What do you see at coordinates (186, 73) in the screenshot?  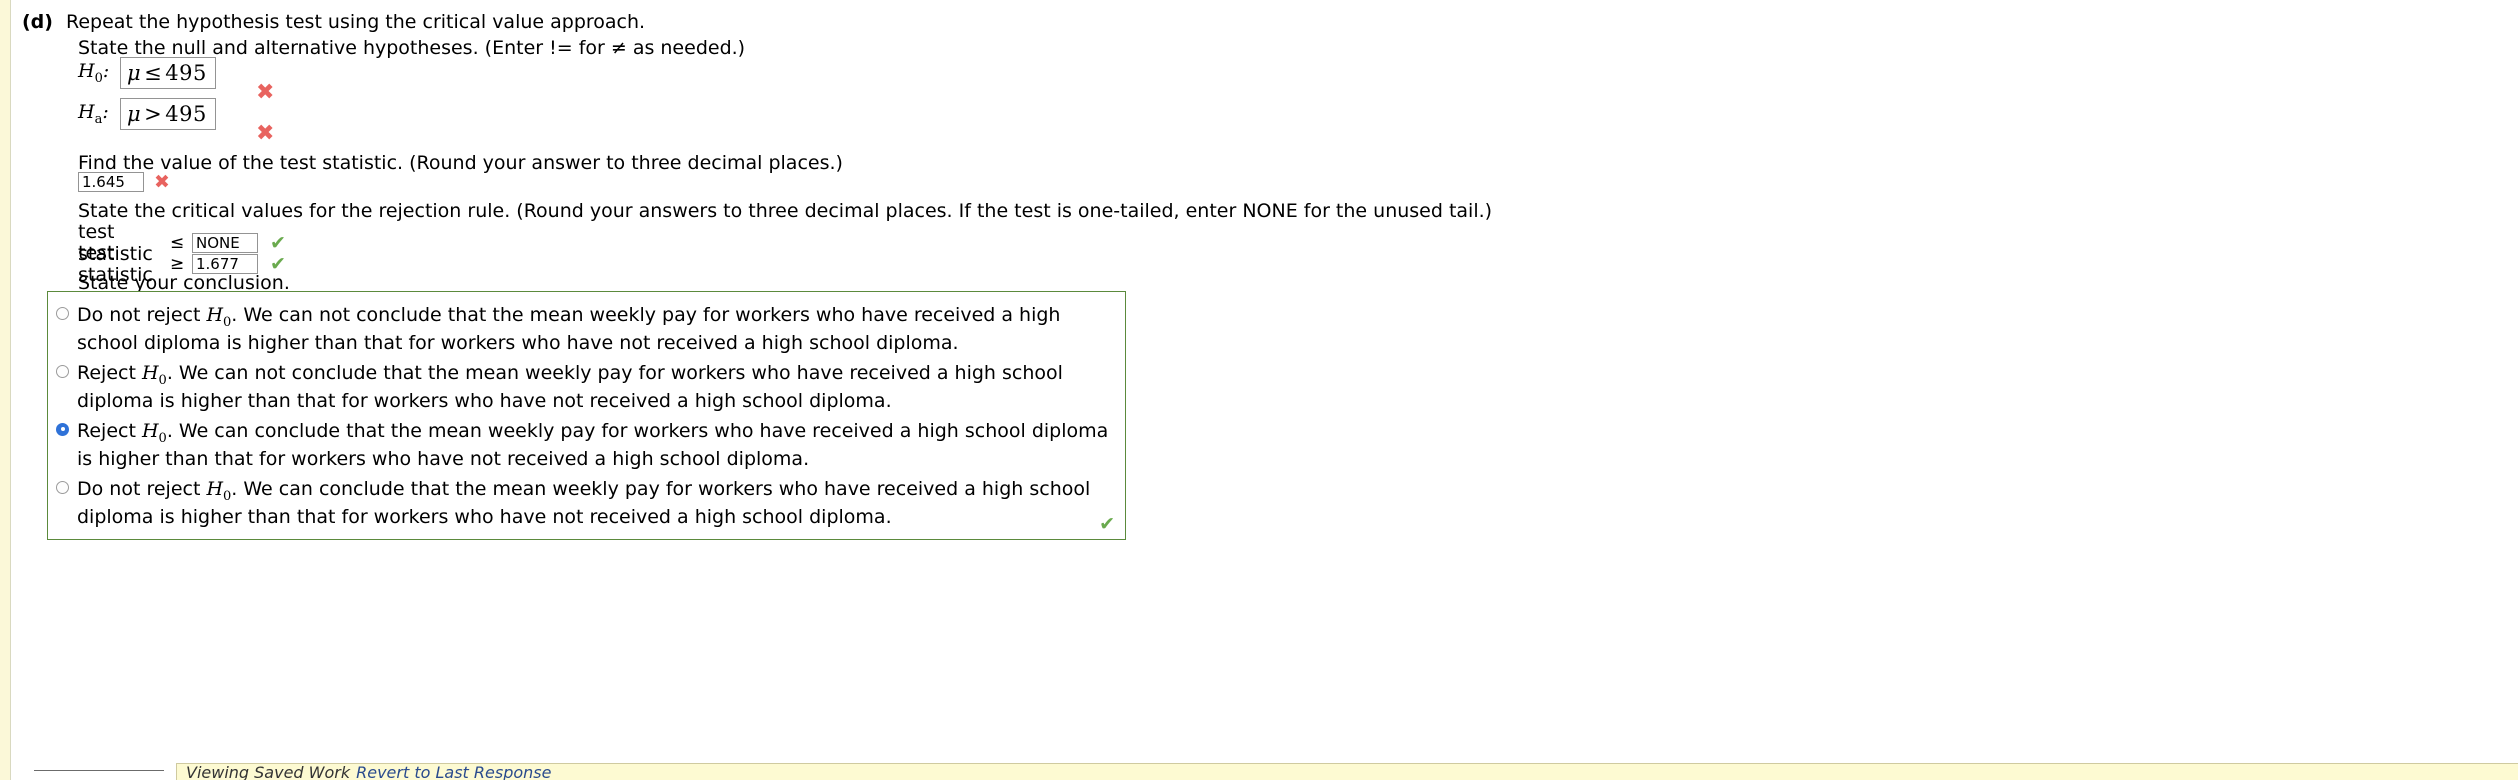 I see `value-null: 495` at bounding box center [186, 73].